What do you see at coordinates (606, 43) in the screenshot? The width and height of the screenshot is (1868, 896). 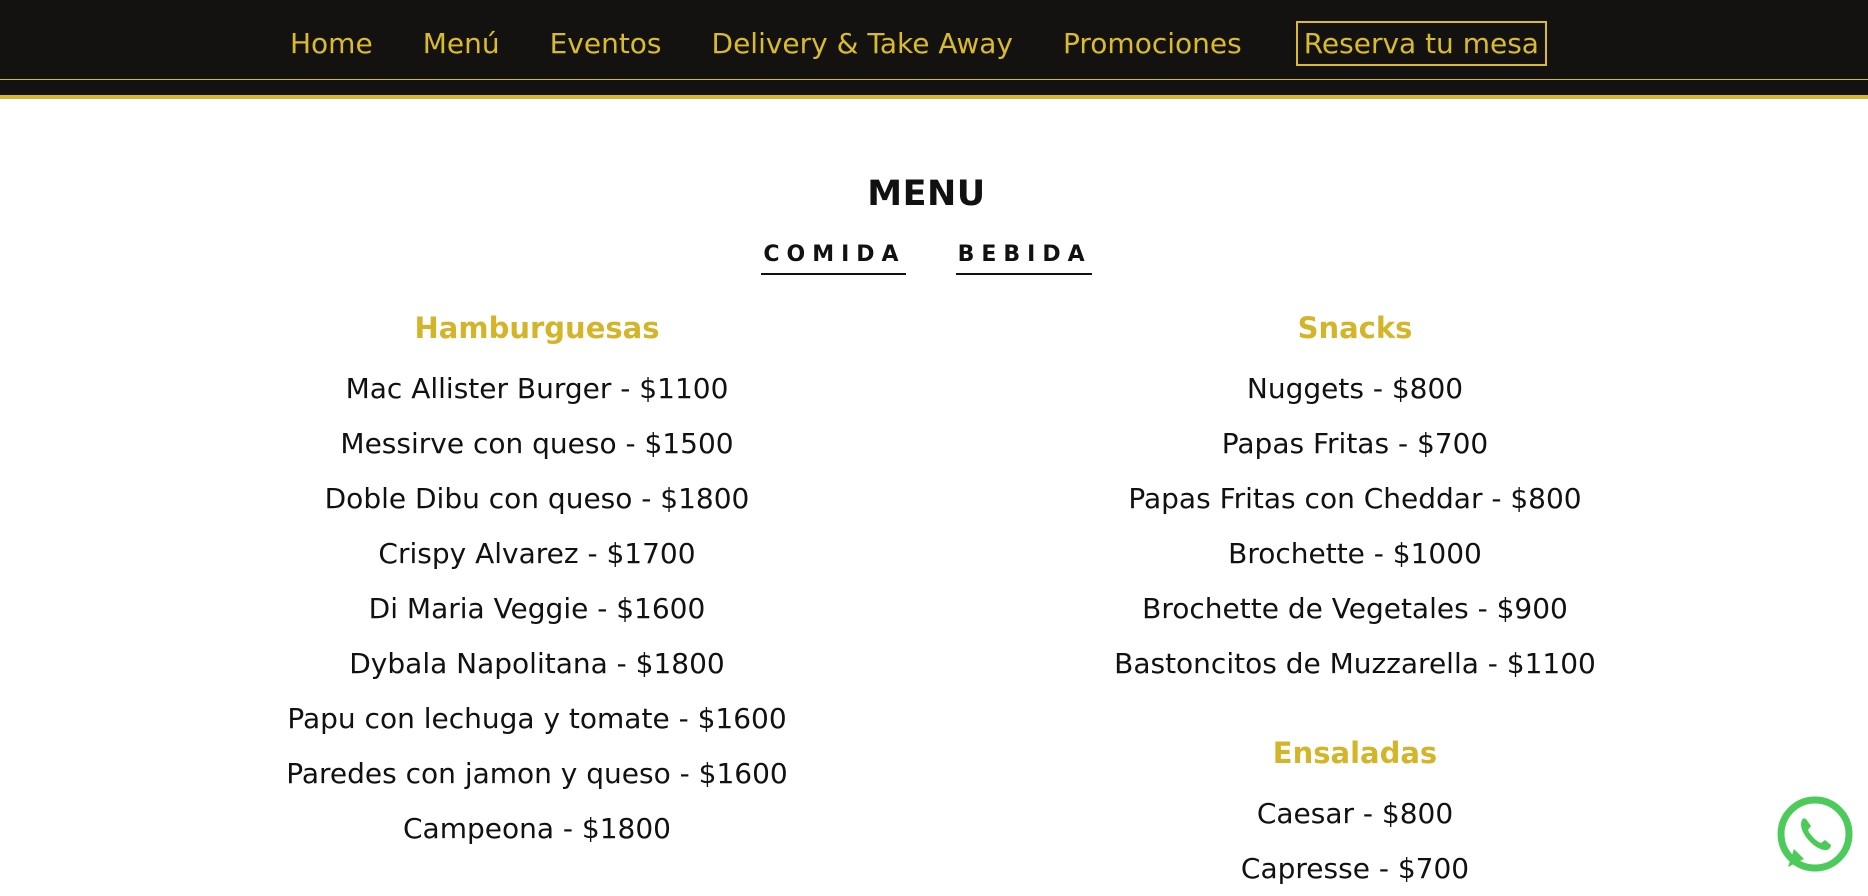 I see `nav-eventos: Eventos` at bounding box center [606, 43].